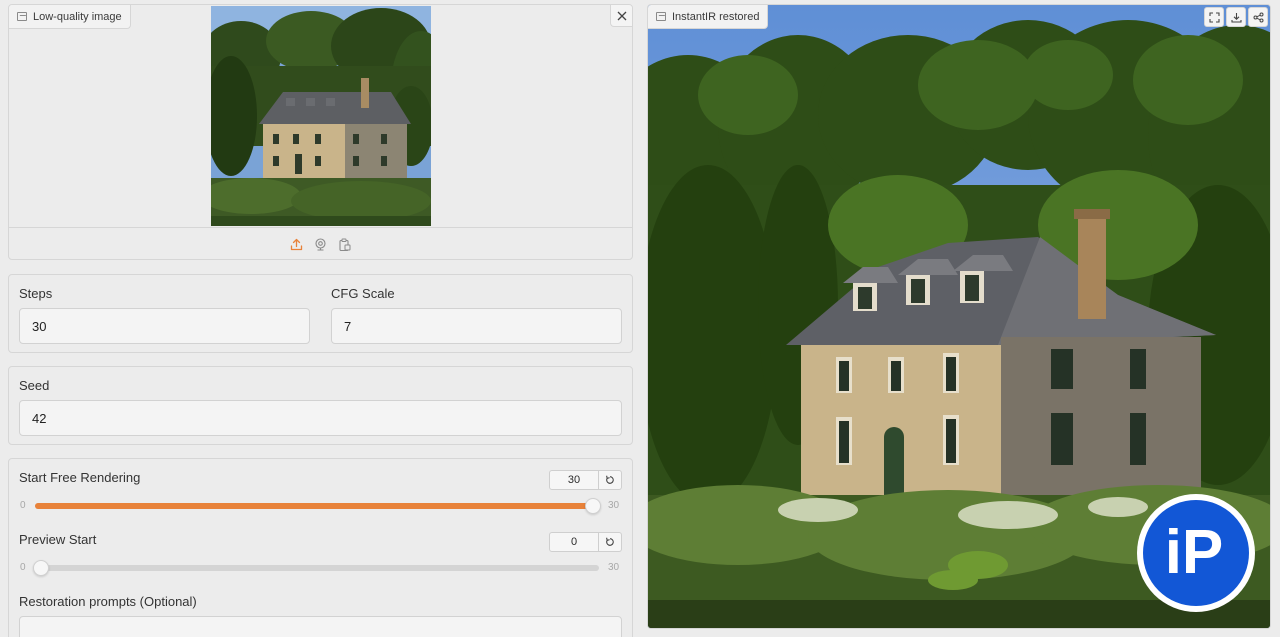 The width and height of the screenshot is (1280, 637). Describe the element at coordinates (108, 601) in the screenshot. I see `restoration-prompts-label: Restoration prompts (Optional)` at that location.